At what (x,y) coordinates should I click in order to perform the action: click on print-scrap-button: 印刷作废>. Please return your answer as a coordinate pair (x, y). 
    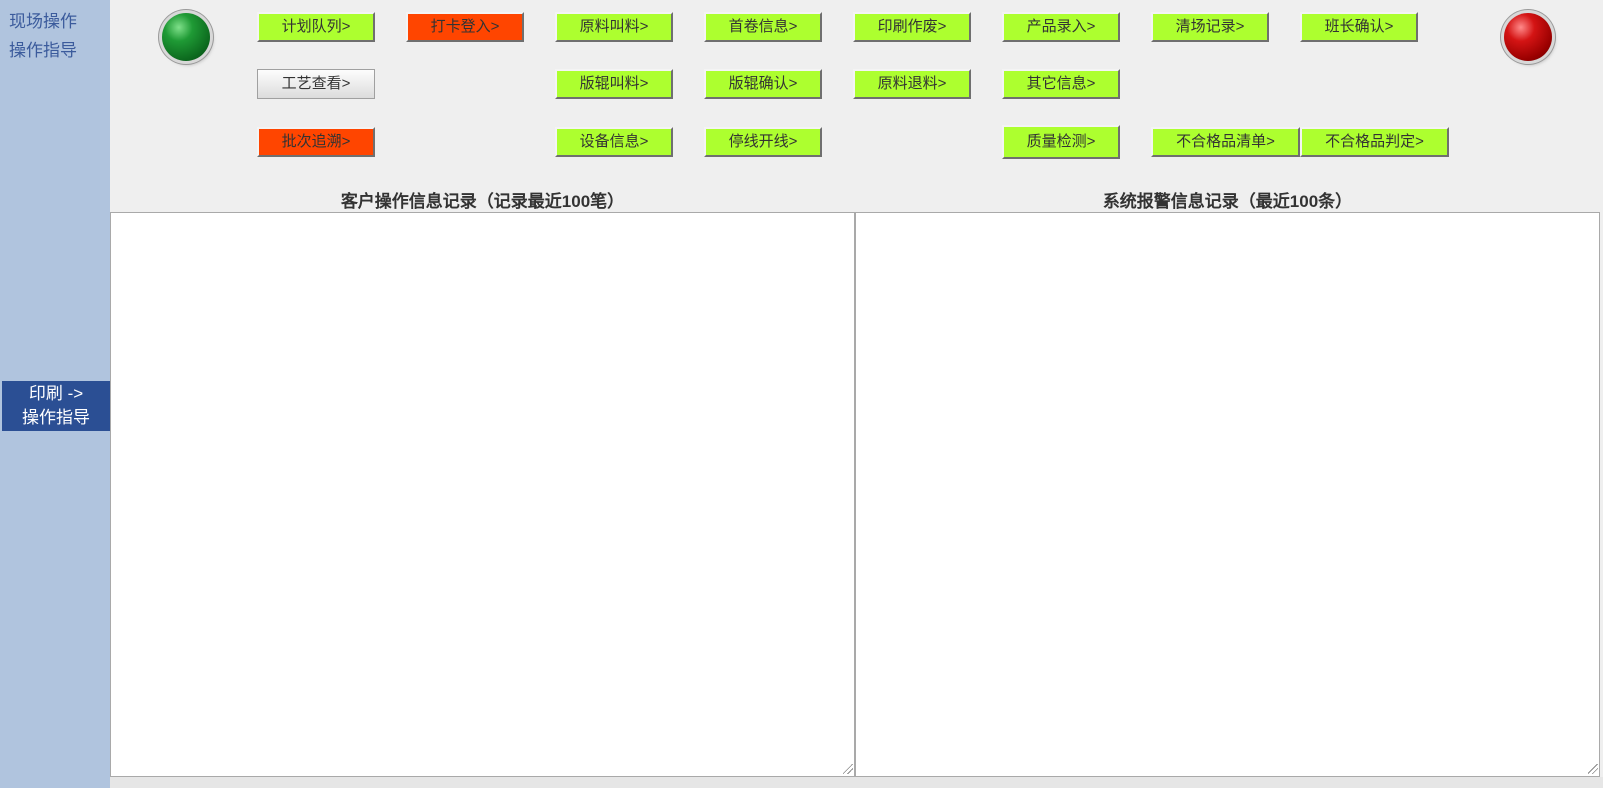
    Looking at the image, I should click on (912, 27).